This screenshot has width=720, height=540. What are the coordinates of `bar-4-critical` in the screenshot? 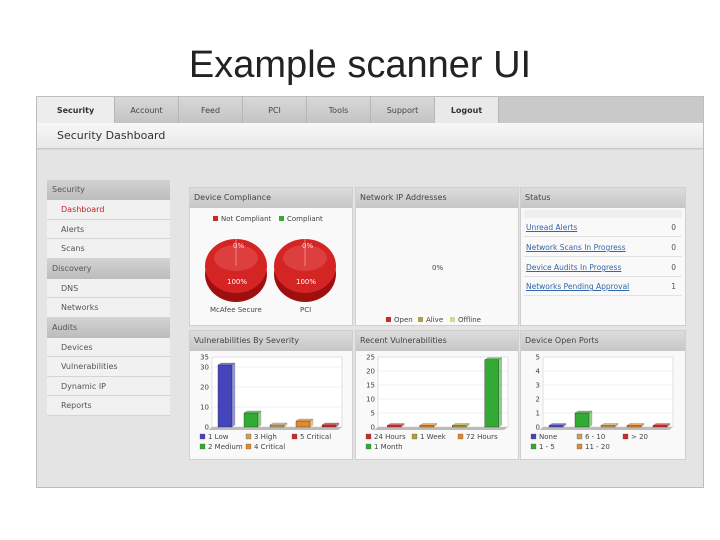 It's located at (304, 423).